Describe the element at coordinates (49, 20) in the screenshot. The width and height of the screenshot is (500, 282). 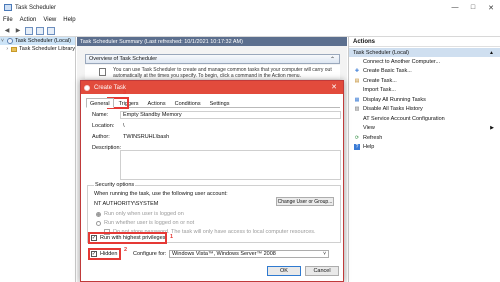
I see `menu-view: View` at that location.